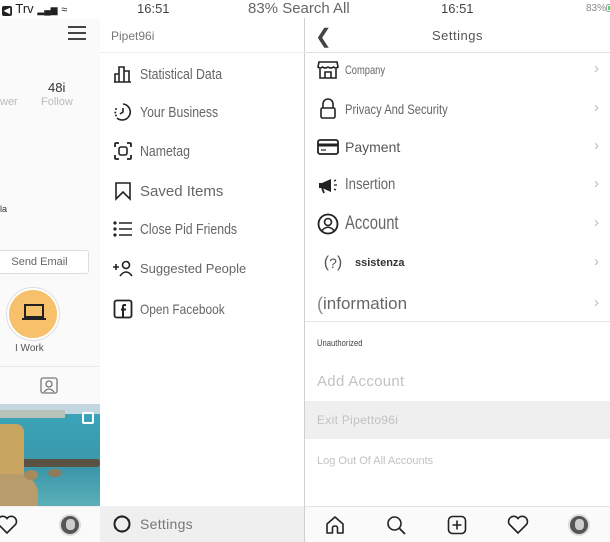 This screenshot has height=542, width=610. Describe the element at coordinates (372, 223) in the screenshot. I see `settings-item-label: Account` at that location.